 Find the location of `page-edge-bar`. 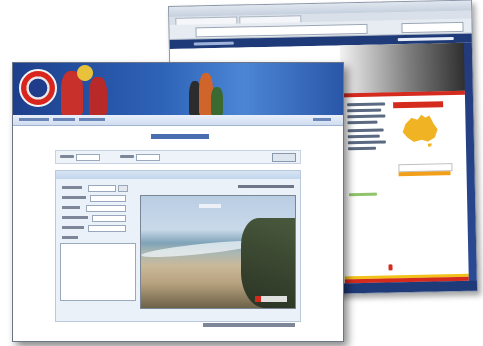

page-edge-bar is located at coordinates (470, 166).